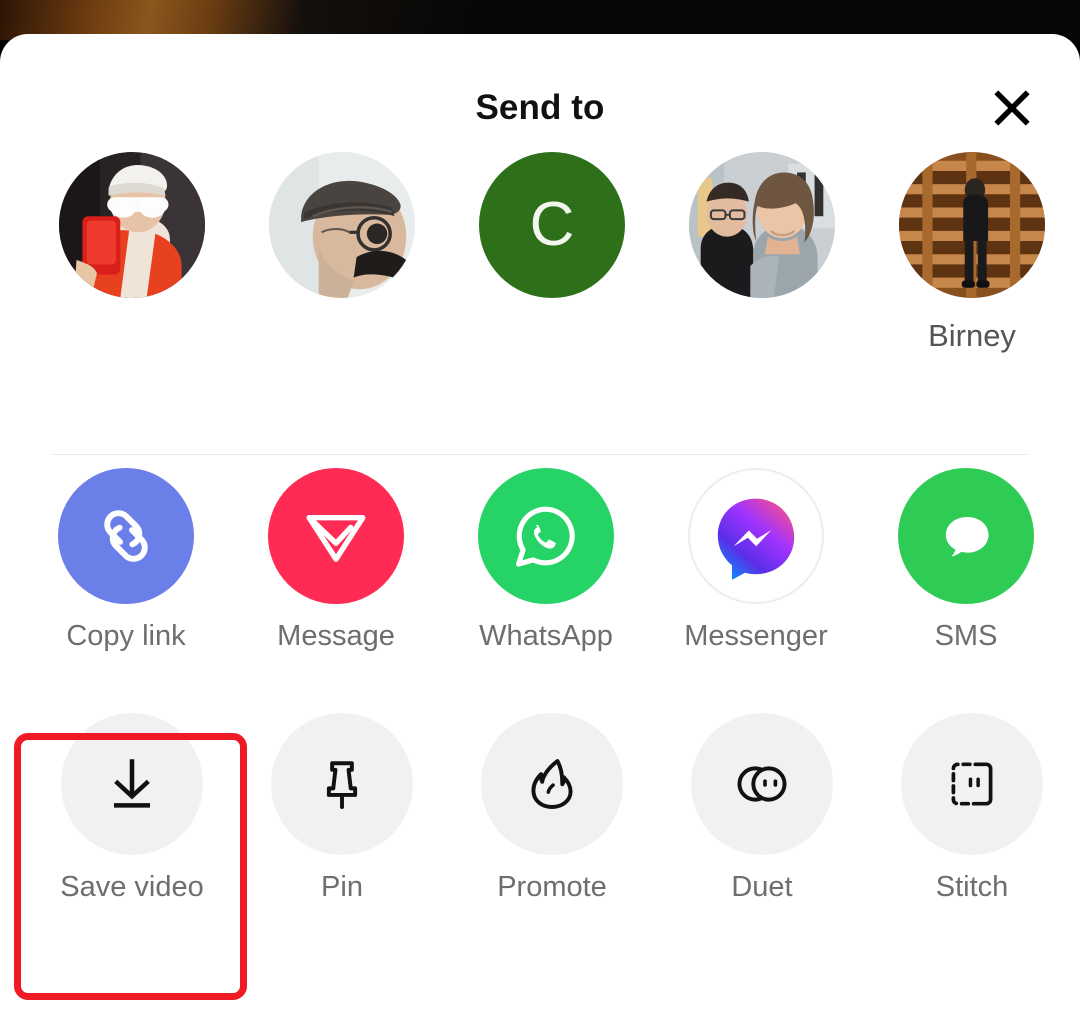 The image size is (1080, 1032). I want to click on whatsapp-circle, so click(546, 536).